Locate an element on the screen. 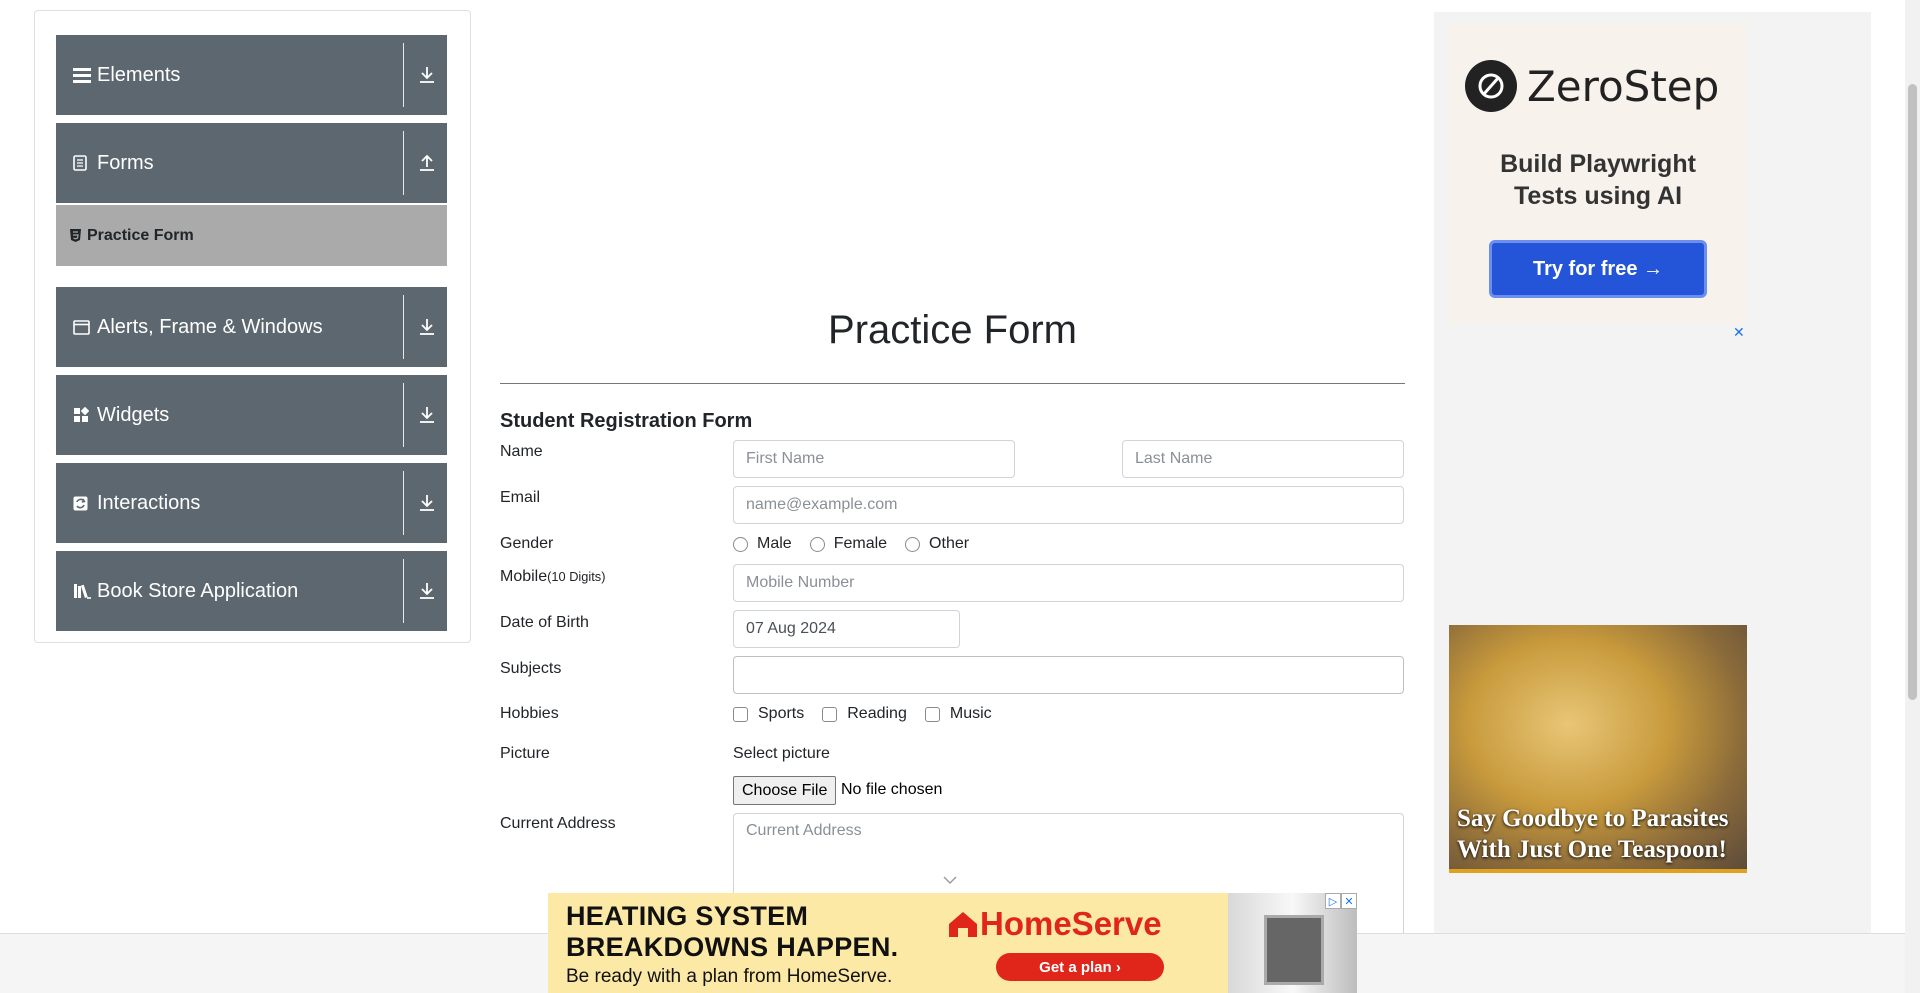 This screenshot has width=1920, height=993. hobby-option-label: Music is located at coordinates (970, 713).